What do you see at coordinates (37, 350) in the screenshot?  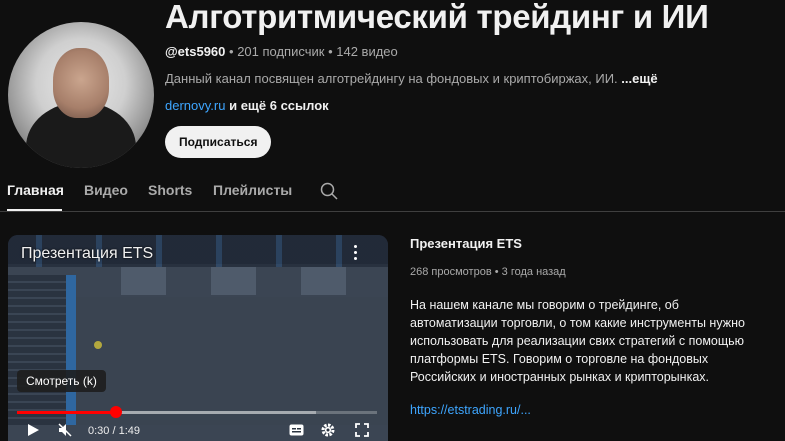 I see `video-frame-panel` at bounding box center [37, 350].